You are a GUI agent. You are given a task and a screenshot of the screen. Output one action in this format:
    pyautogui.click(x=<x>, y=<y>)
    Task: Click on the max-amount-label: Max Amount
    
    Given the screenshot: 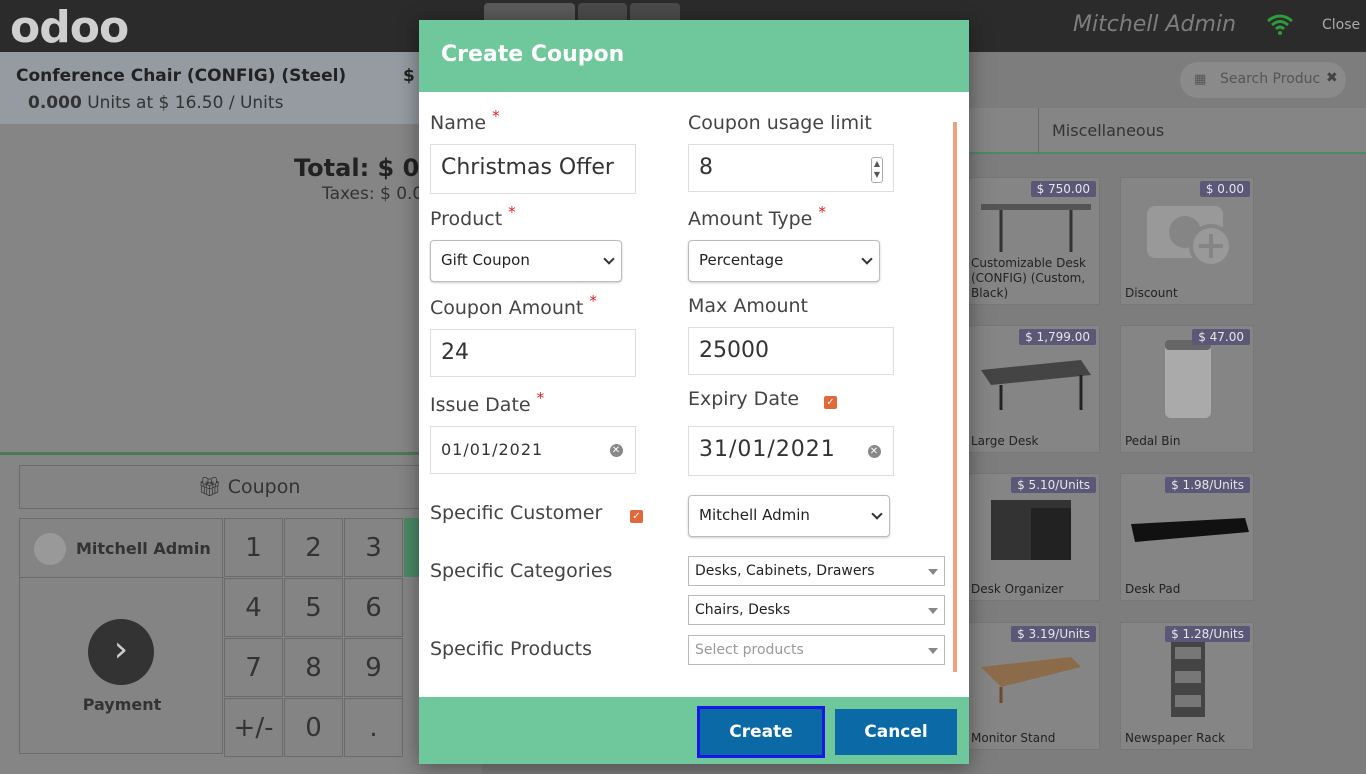 What is the action you would take?
    pyautogui.click(x=748, y=306)
    